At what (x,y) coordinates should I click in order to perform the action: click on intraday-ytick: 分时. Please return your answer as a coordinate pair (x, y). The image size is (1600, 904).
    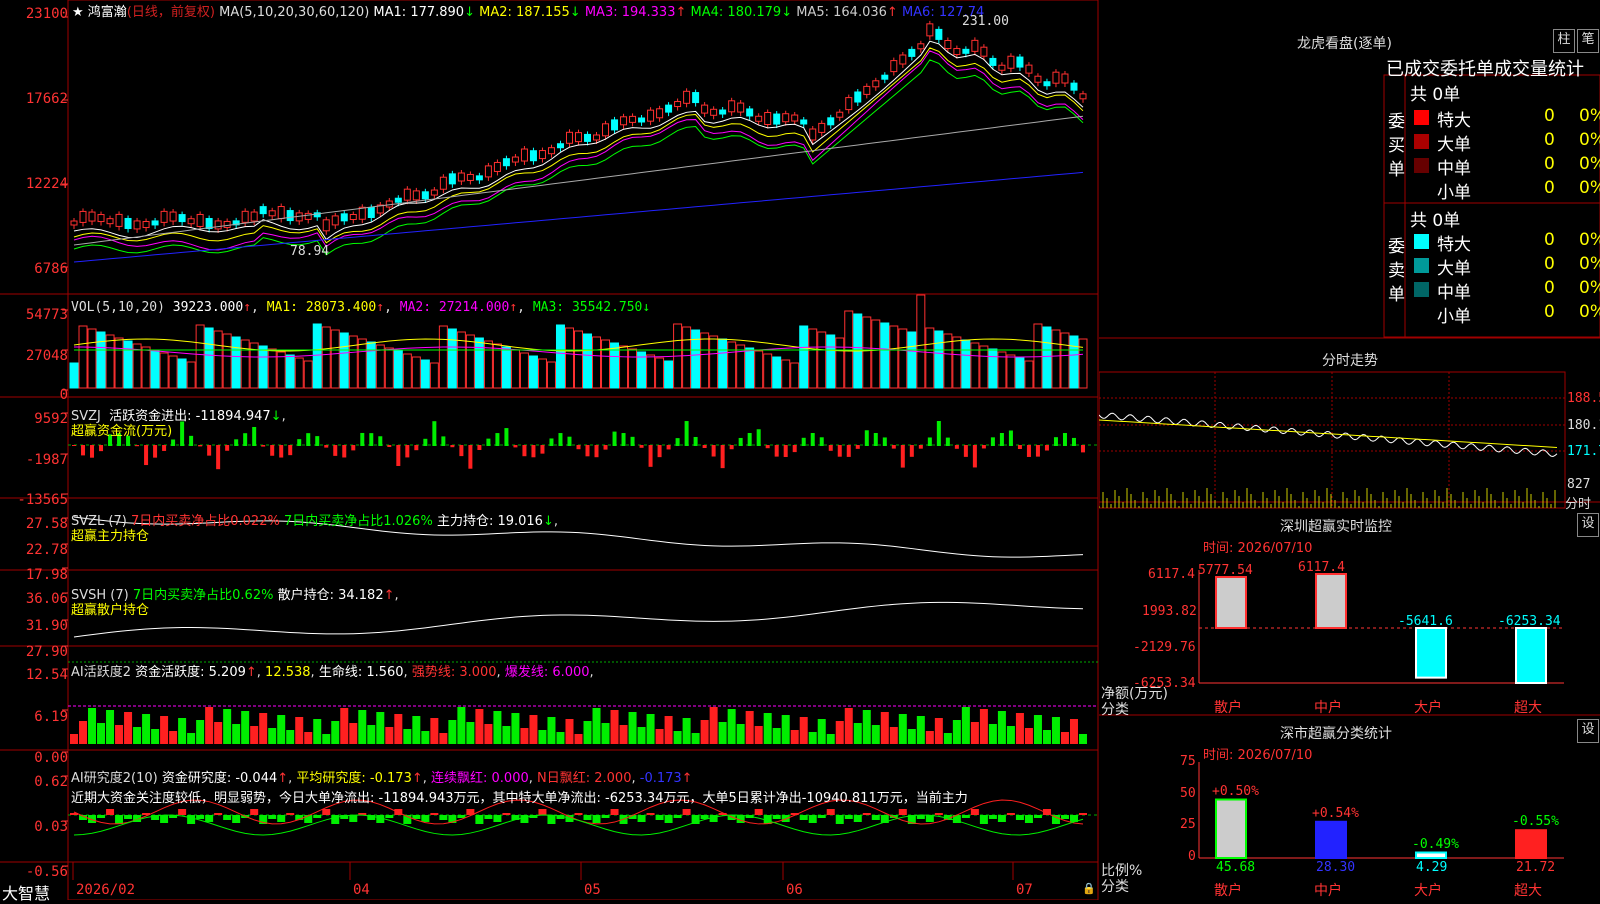
    Looking at the image, I should click on (1578, 504).